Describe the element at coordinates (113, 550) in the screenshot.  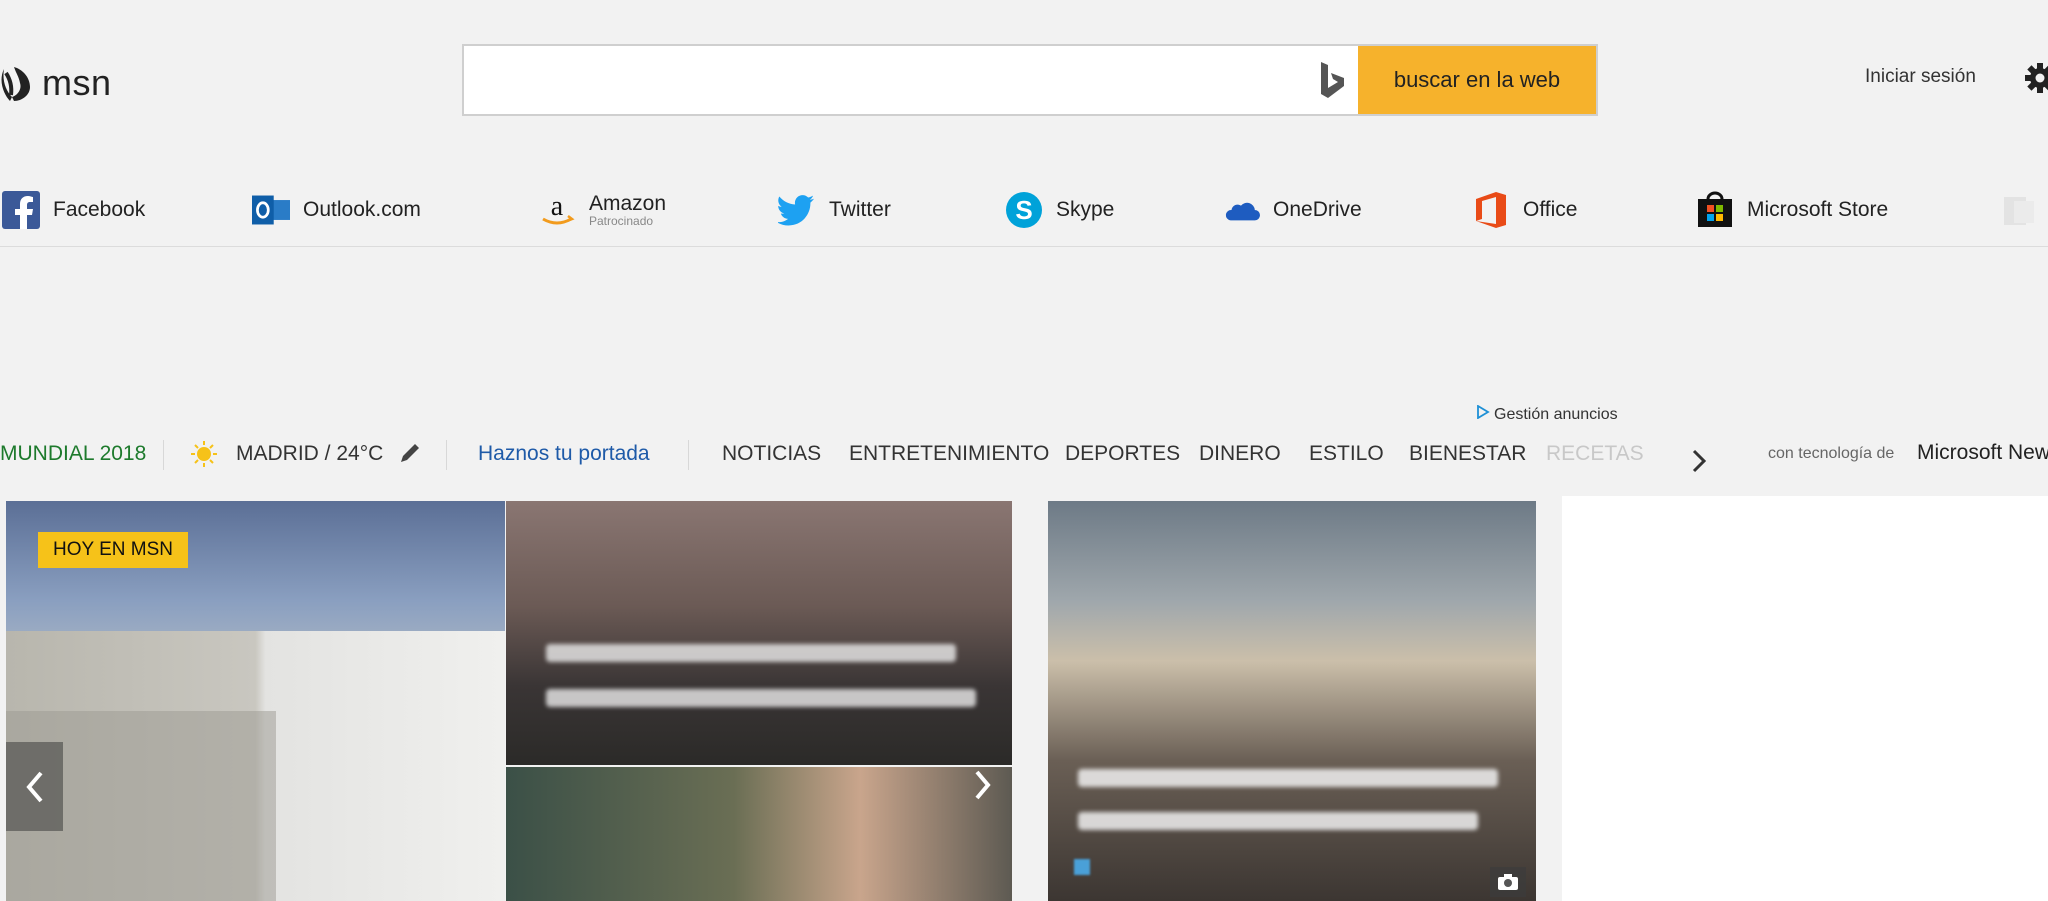
I see `today-badge: HOY EN MSN` at that location.